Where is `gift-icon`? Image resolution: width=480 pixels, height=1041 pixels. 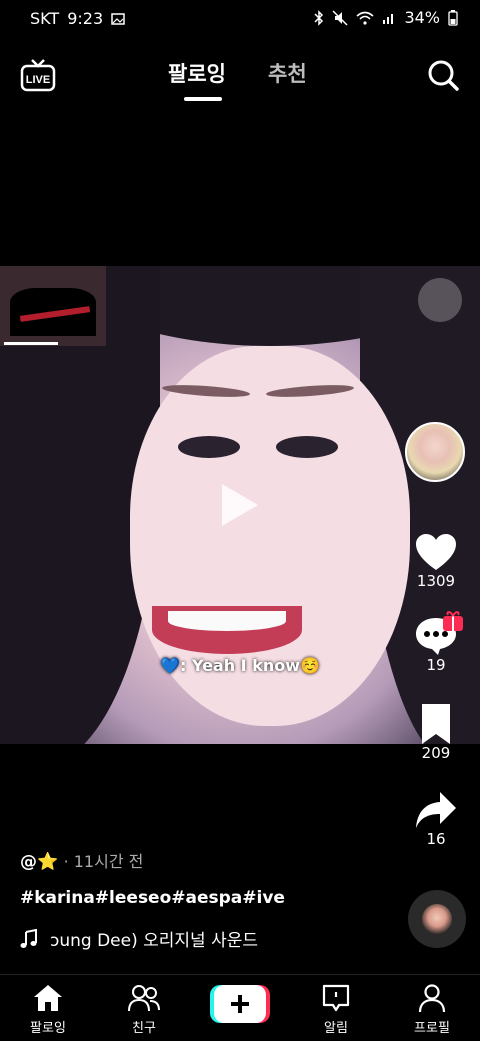 gift-icon is located at coordinates (453, 621).